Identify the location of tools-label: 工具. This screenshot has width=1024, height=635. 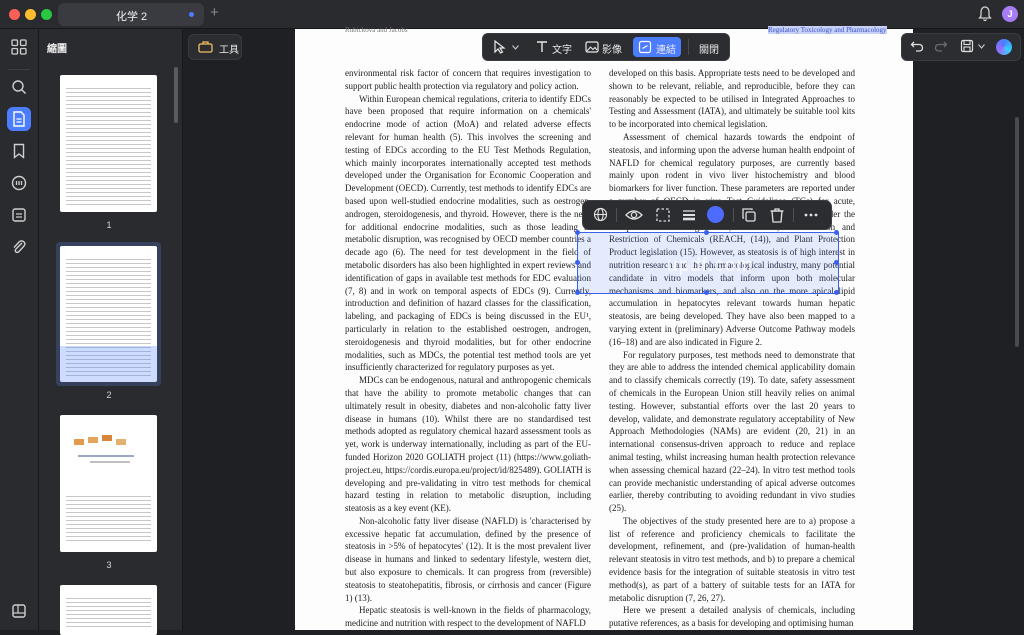
(229, 50).